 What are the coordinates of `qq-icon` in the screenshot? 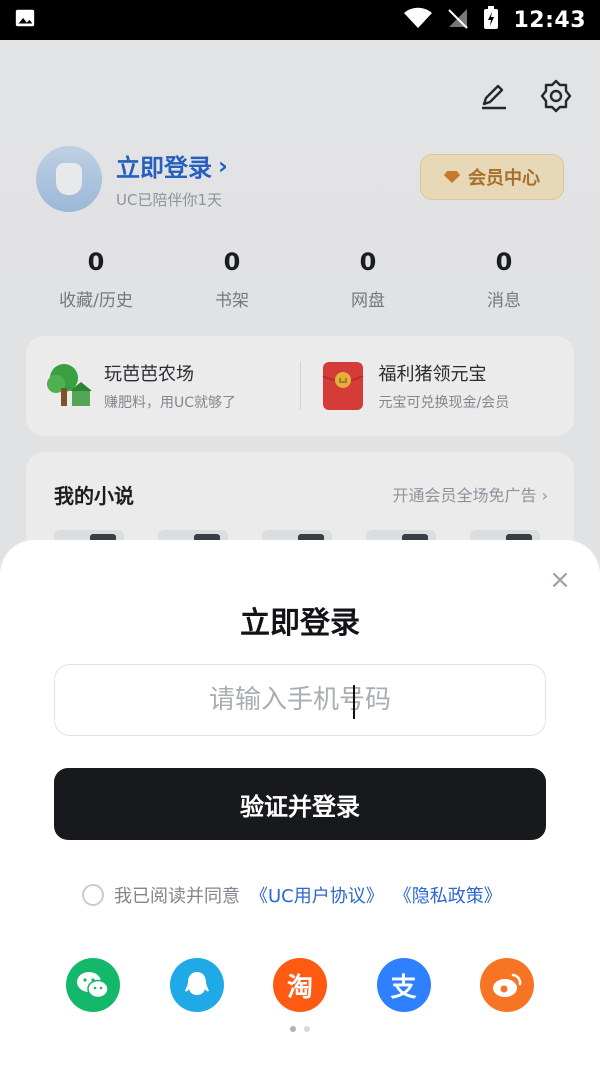 It's located at (196, 985).